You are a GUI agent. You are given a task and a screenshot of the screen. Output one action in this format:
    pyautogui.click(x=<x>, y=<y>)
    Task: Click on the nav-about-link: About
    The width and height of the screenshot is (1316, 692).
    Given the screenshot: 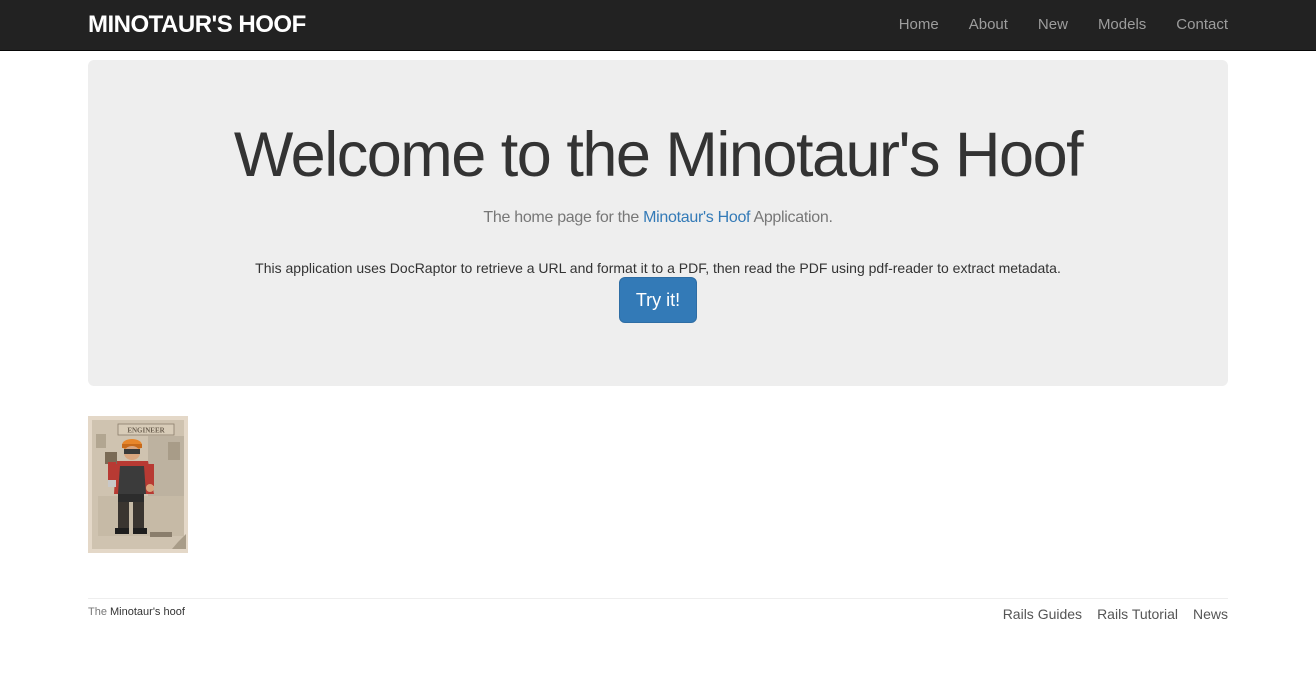 What is the action you would take?
    pyautogui.click(x=988, y=25)
    